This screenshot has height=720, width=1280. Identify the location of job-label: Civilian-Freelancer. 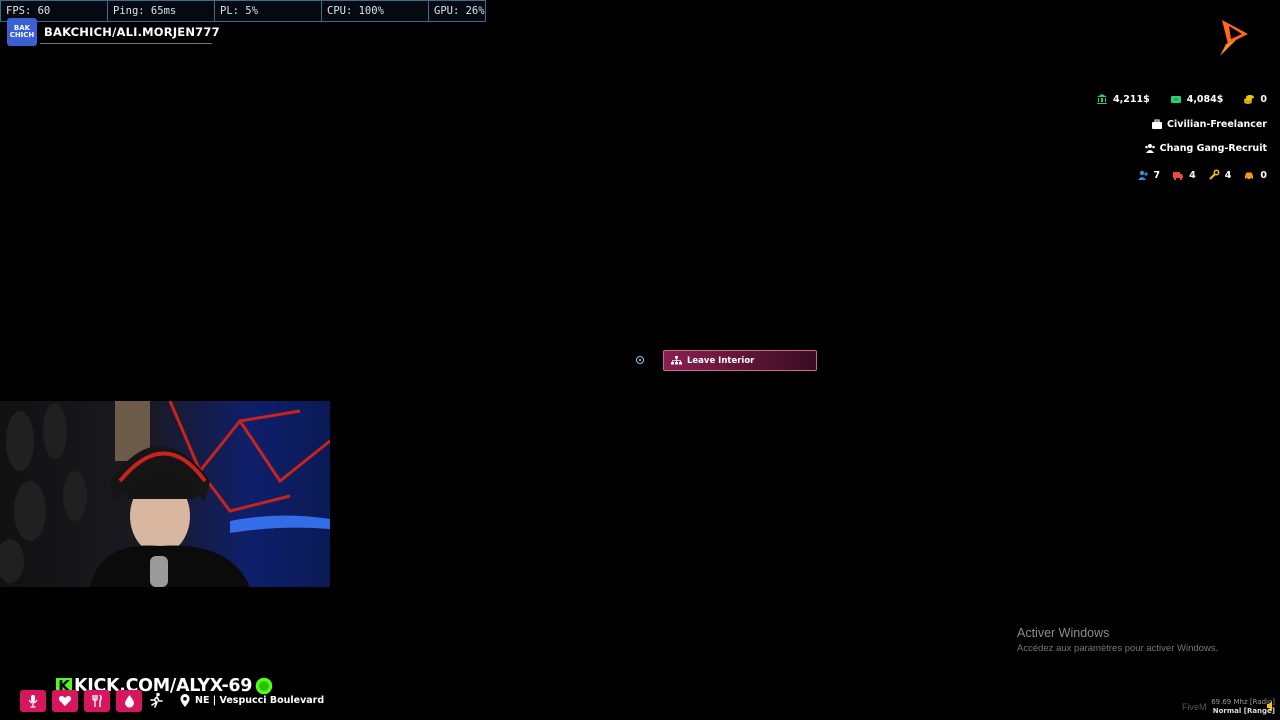
(1217, 124).